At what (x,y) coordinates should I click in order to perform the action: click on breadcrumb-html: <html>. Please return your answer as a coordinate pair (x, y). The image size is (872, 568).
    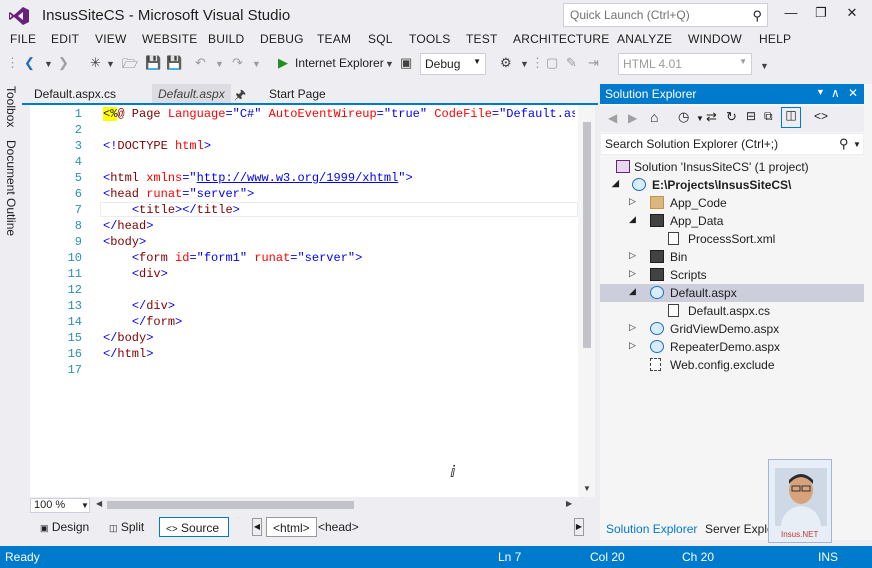
    Looking at the image, I should click on (291, 527).